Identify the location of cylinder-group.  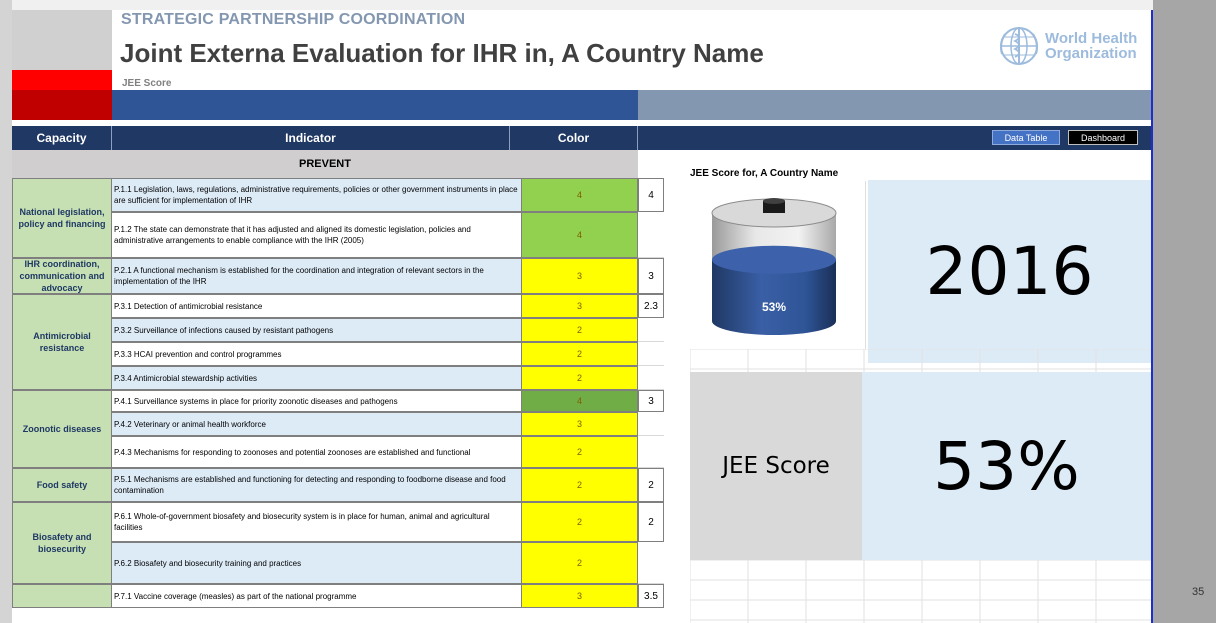
(774, 266).